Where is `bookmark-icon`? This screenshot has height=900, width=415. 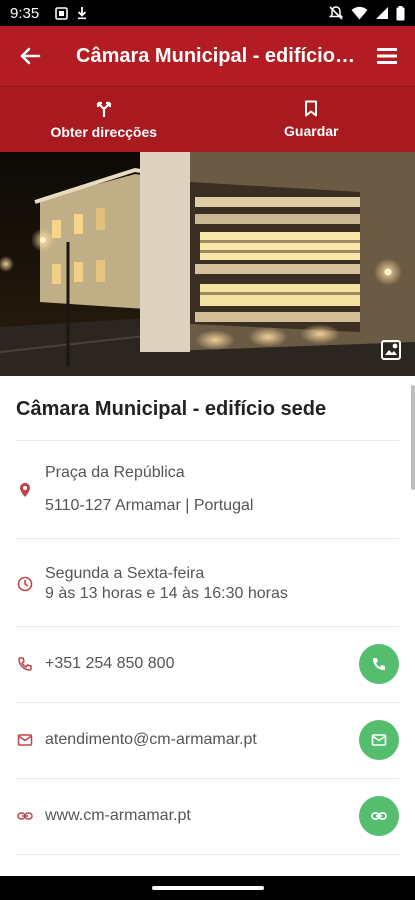
bookmark-icon is located at coordinates (311, 108).